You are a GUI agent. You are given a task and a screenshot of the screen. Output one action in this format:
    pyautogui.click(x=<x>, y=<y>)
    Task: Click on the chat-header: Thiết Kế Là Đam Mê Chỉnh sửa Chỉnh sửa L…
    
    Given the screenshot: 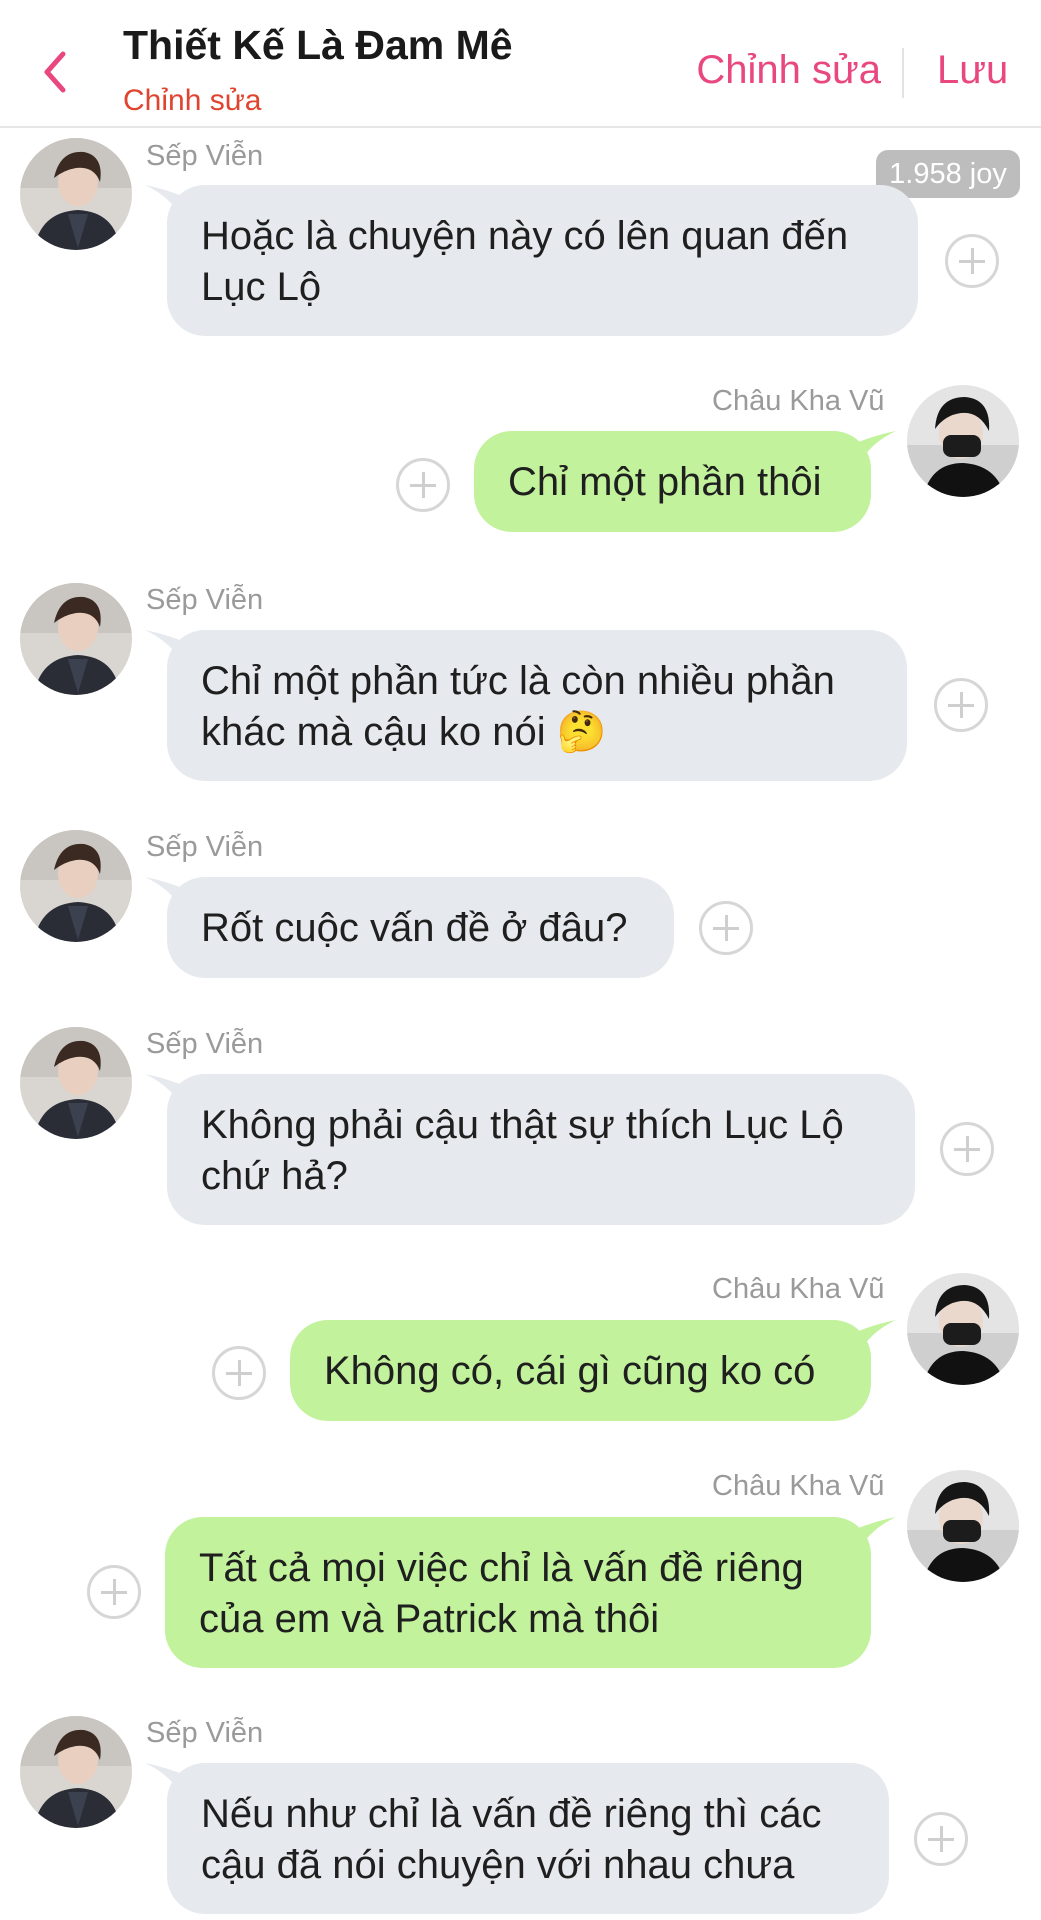 What is the action you would take?
    pyautogui.click(x=520, y=64)
    